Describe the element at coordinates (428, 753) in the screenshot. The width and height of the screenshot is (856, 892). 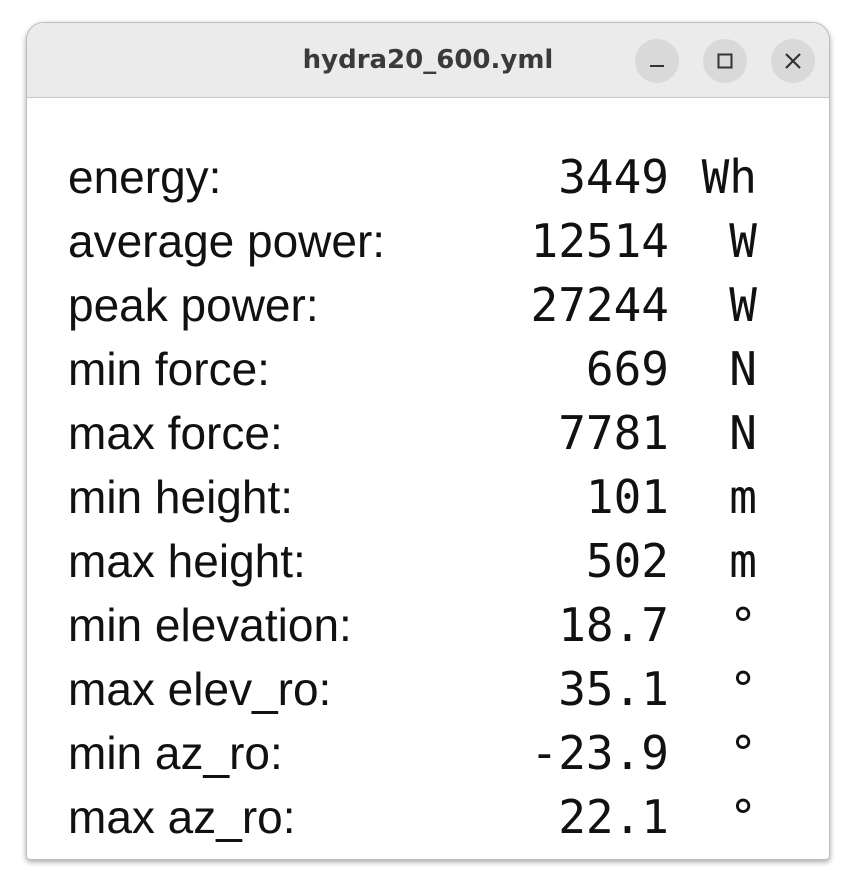
I see `stat-row-min-az-ro: min az_ro: -23.9 °` at that location.